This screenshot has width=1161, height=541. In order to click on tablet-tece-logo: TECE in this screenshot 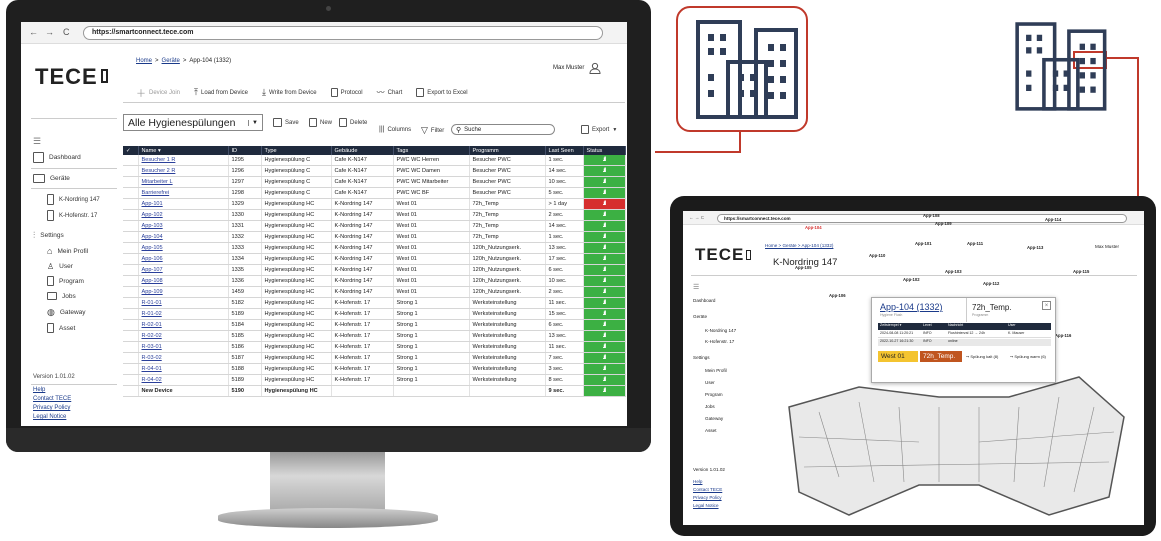, I will do `click(723, 255)`.